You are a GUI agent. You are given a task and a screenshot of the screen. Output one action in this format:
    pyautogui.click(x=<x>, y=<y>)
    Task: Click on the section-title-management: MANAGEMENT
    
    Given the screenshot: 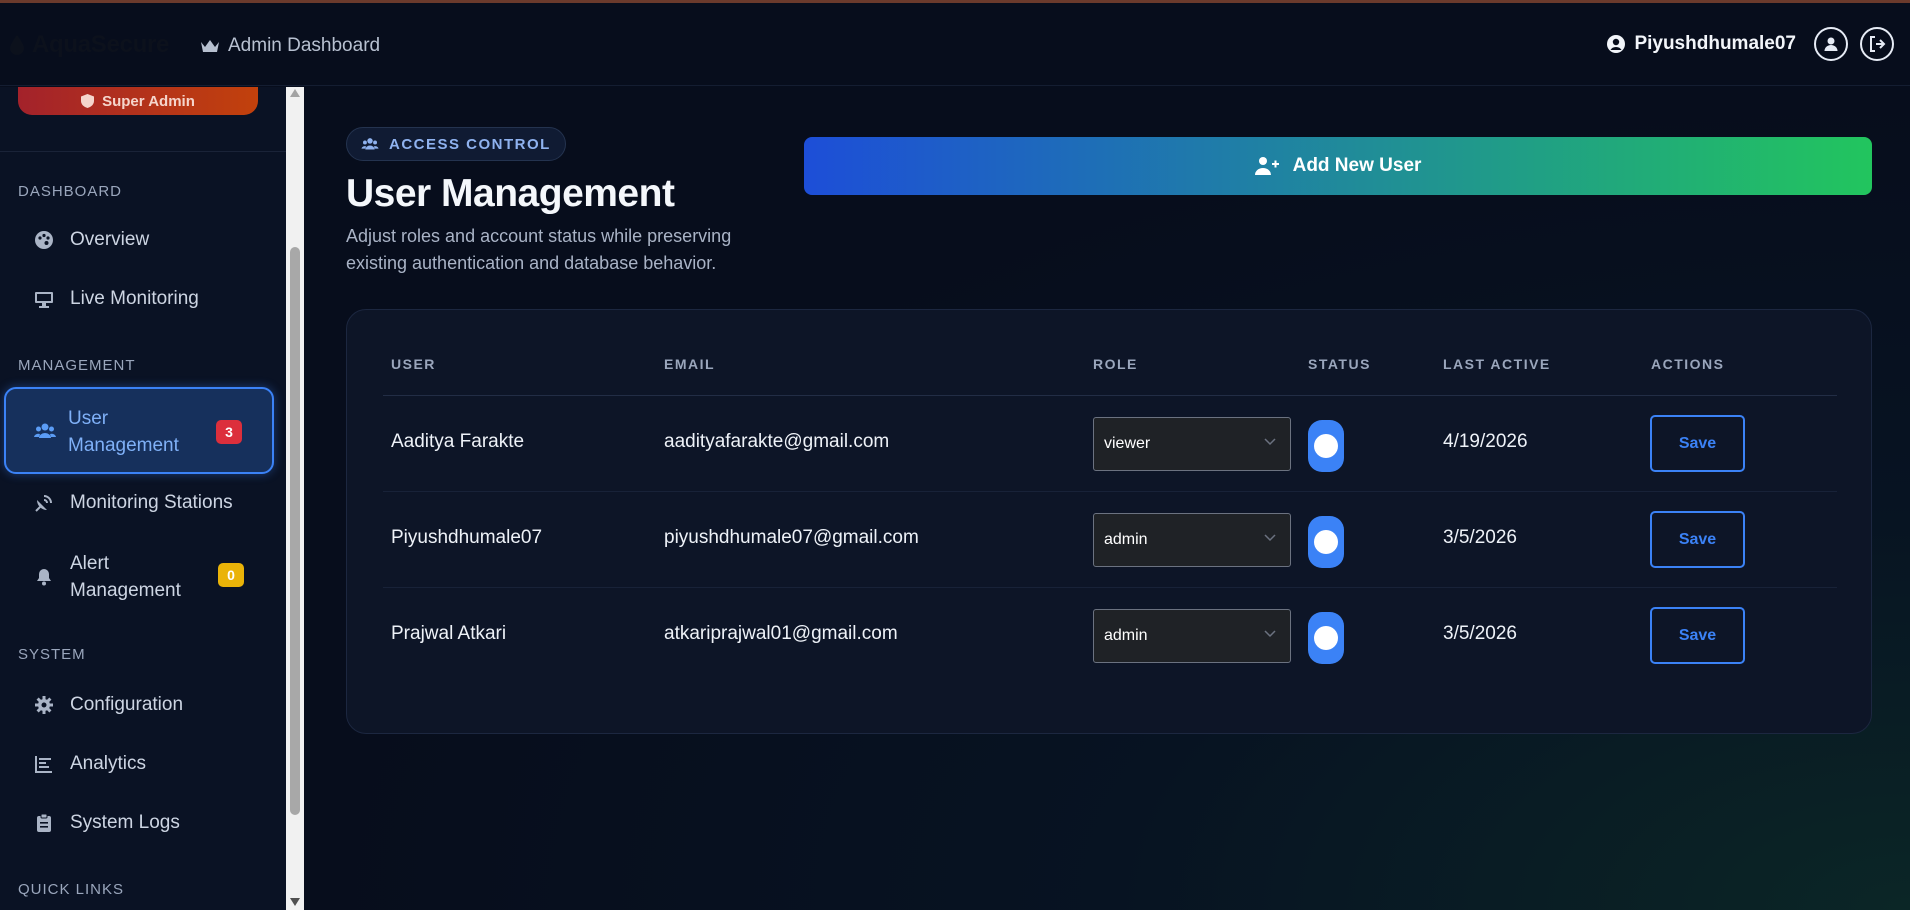 What is the action you would take?
    pyautogui.click(x=77, y=365)
    